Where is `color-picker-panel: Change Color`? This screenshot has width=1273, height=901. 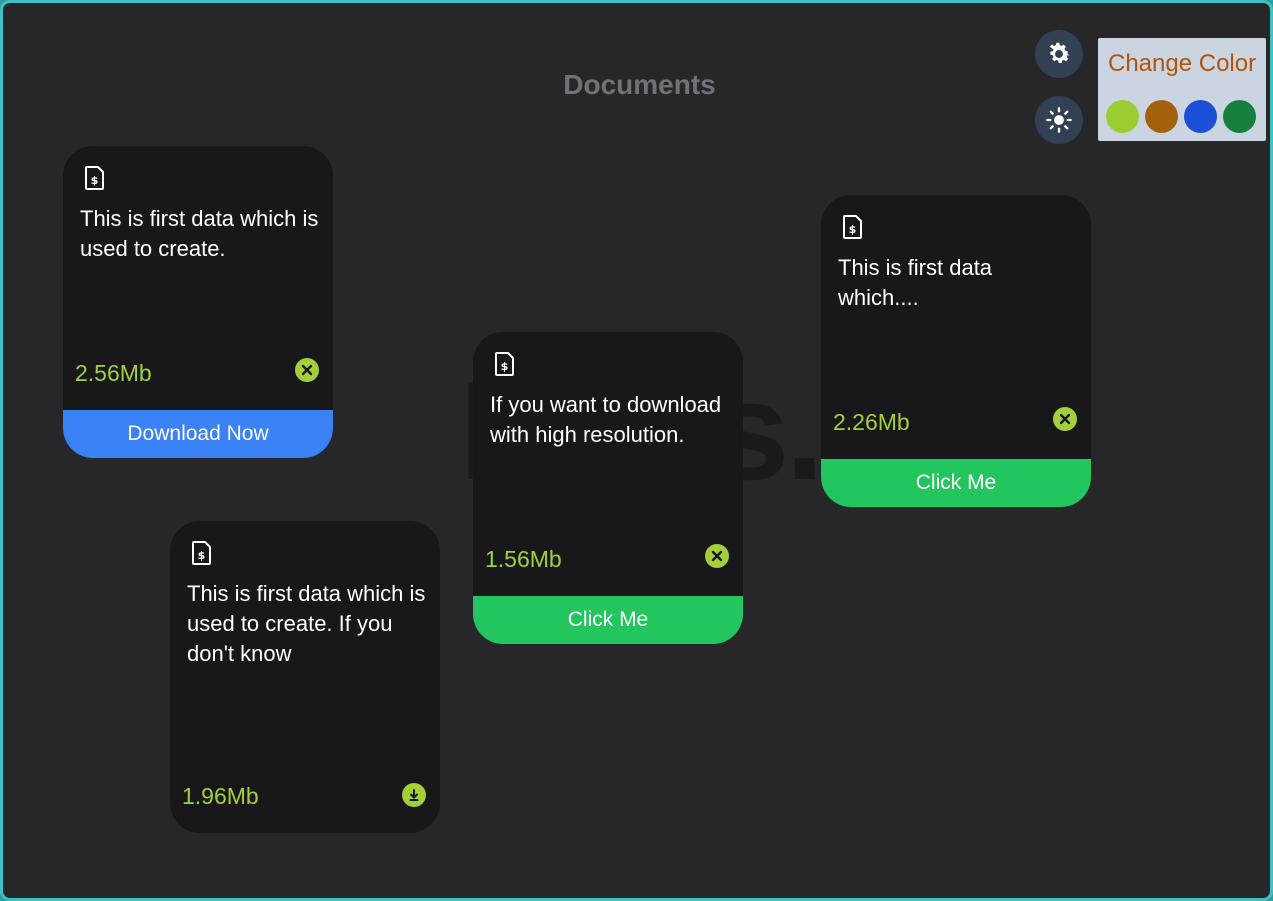 color-picker-panel: Change Color is located at coordinates (1182, 89).